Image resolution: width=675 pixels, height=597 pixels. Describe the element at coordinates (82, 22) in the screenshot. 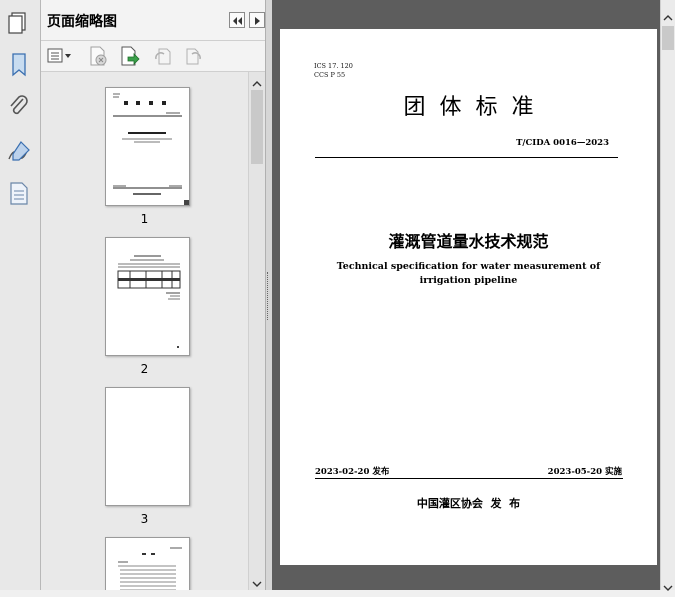

I see `panel-title: 页面缩略图` at that location.